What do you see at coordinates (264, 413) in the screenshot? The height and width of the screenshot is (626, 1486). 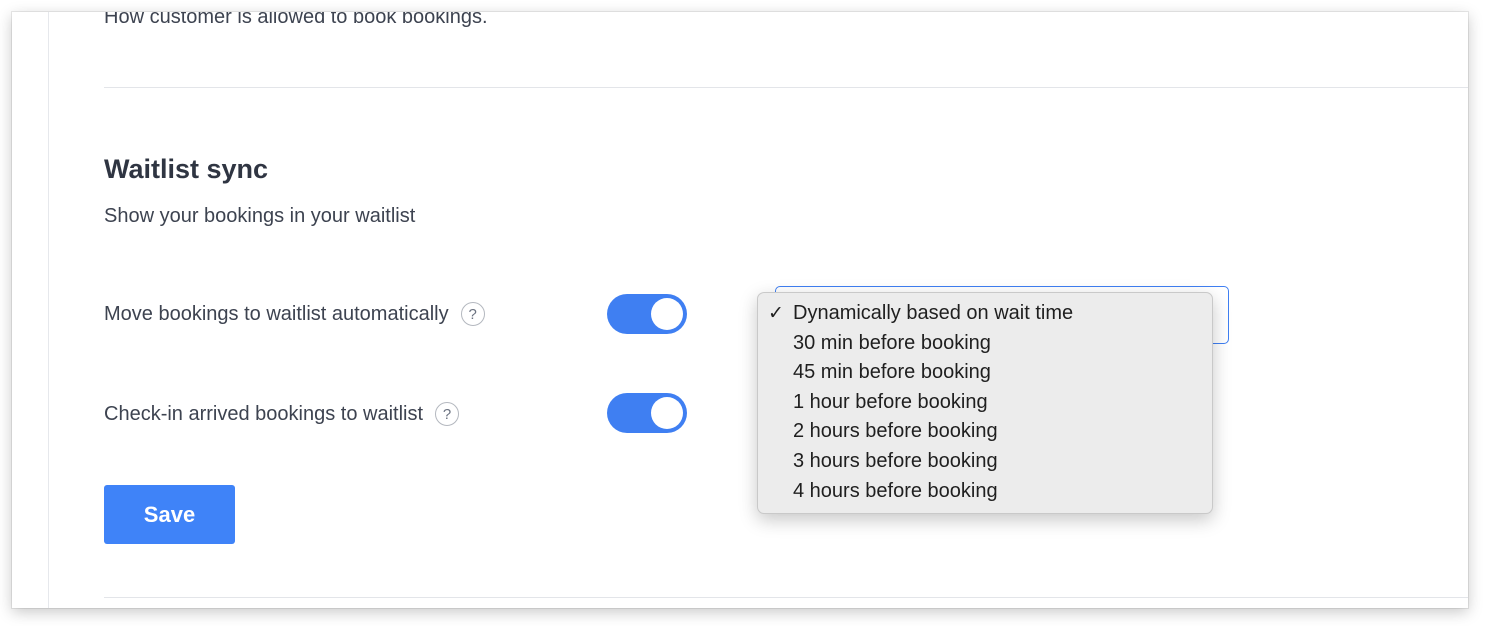 I see `setting-label: Check-in arrived bookings to waitlist` at bounding box center [264, 413].